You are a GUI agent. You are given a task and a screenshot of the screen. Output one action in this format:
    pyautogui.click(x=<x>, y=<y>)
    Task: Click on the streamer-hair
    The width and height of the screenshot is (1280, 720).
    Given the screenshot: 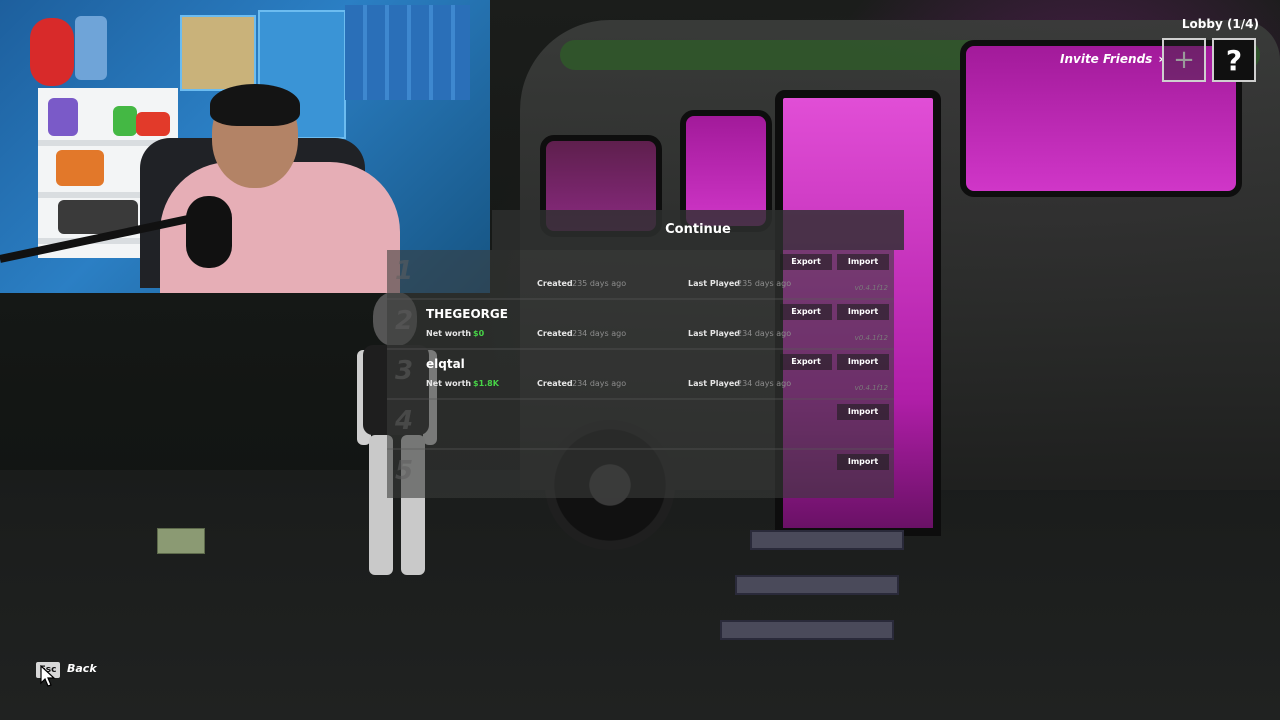 What is the action you would take?
    pyautogui.click(x=255, y=105)
    